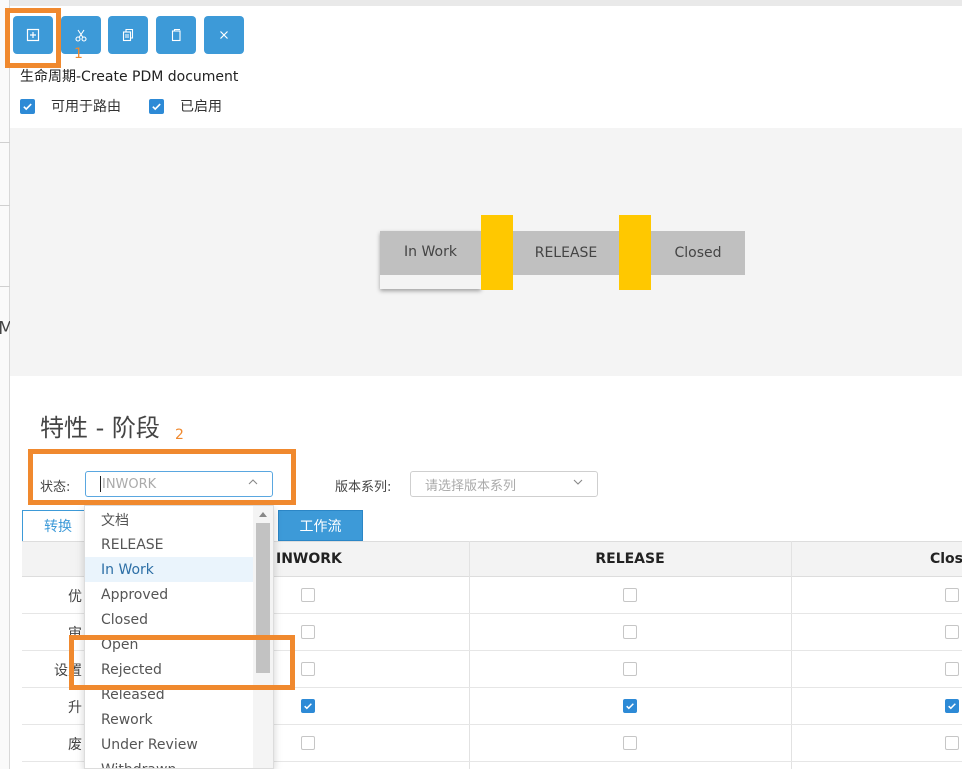 This screenshot has height=769, width=962. What do you see at coordinates (129, 77) in the screenshot?
I see `lifecycle-title: 生命周期-Create PDM document` at bounding box center [129, 77].